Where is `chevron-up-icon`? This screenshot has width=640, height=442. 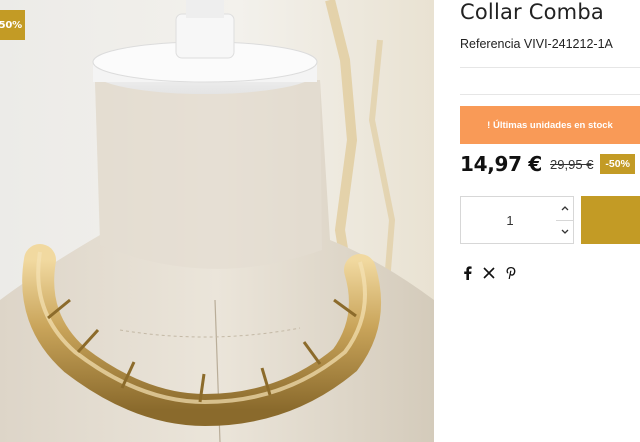
chevron-up-icon is located at coordinates (564, 208).